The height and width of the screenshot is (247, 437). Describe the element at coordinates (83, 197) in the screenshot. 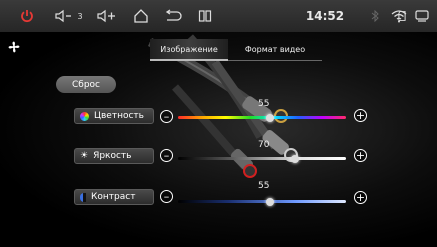

I see `contrast-icon` at that location.